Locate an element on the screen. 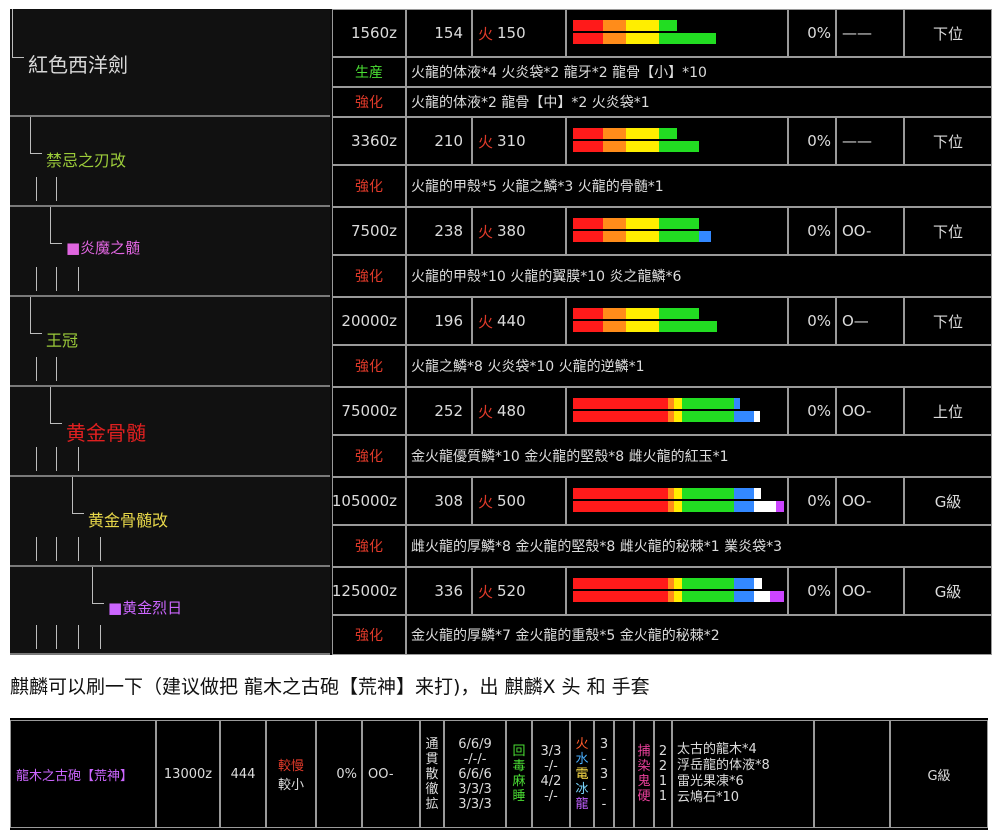 Image resolution: width=1000 pixels, height=834 pixels. weapon-slots: O— is located at coordinates (870, 321).